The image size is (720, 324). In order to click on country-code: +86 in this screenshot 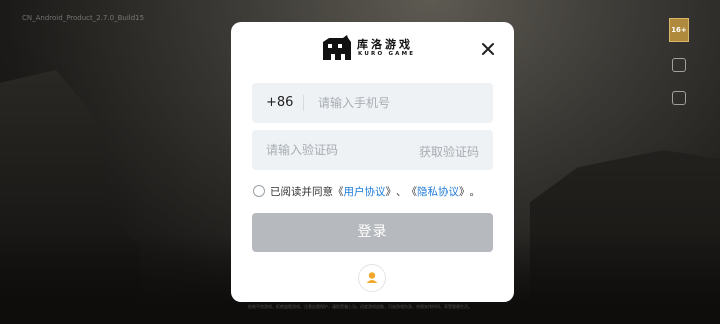, I will do `click(279, 102)`.